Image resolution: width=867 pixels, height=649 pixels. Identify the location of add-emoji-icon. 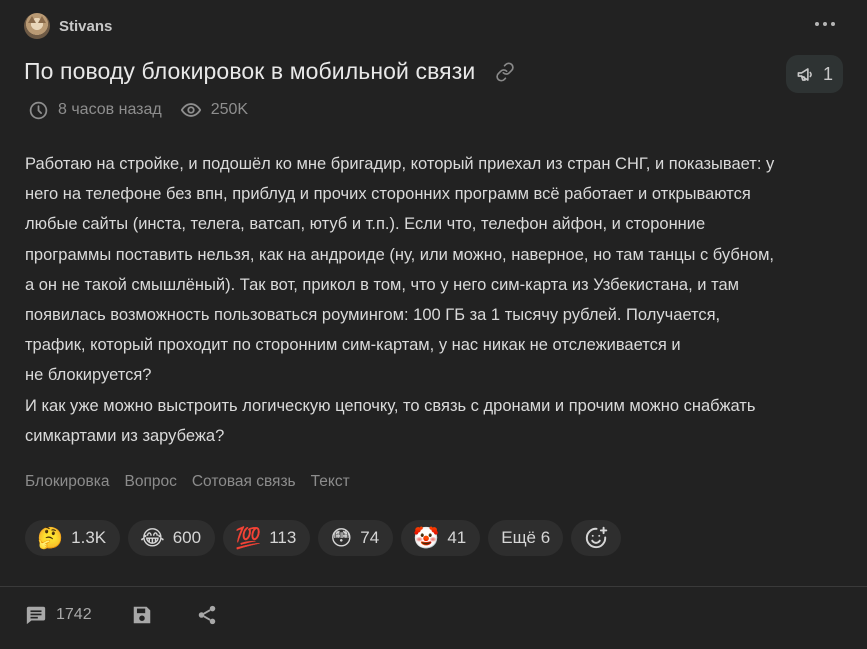
(597, 537).